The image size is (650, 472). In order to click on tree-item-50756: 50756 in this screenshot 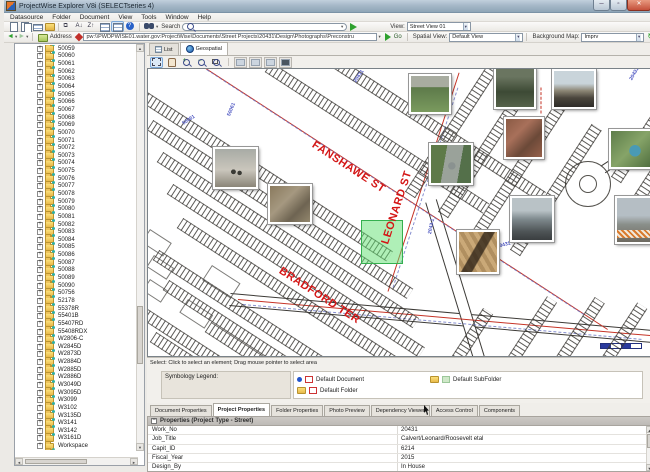, I will do `click(75, 292)`.